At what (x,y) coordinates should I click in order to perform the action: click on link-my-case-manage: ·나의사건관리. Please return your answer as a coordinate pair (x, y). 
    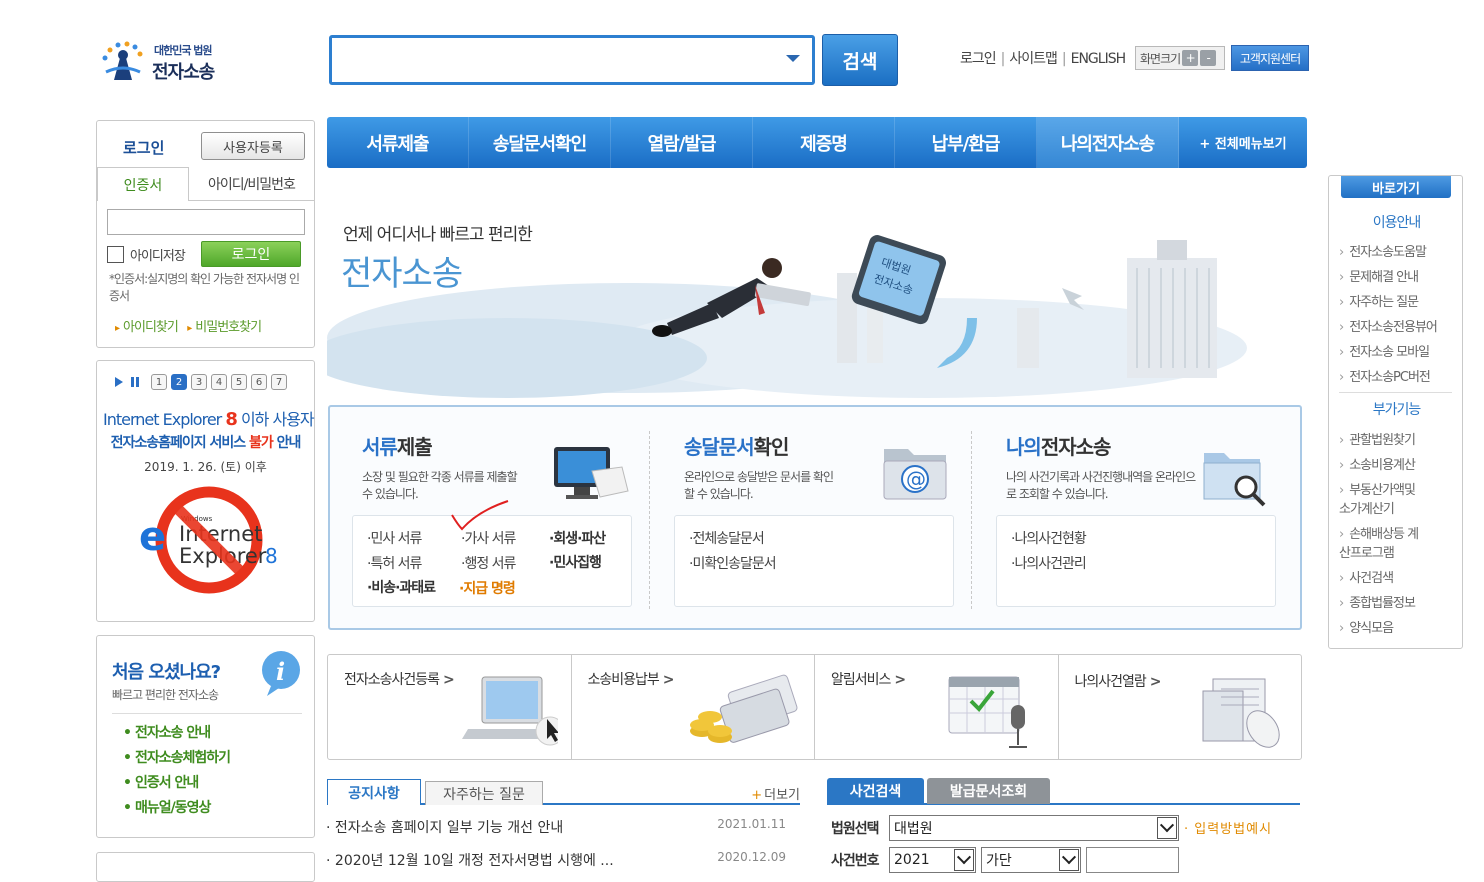
    Looking at the image, I should click on (1049, 563).